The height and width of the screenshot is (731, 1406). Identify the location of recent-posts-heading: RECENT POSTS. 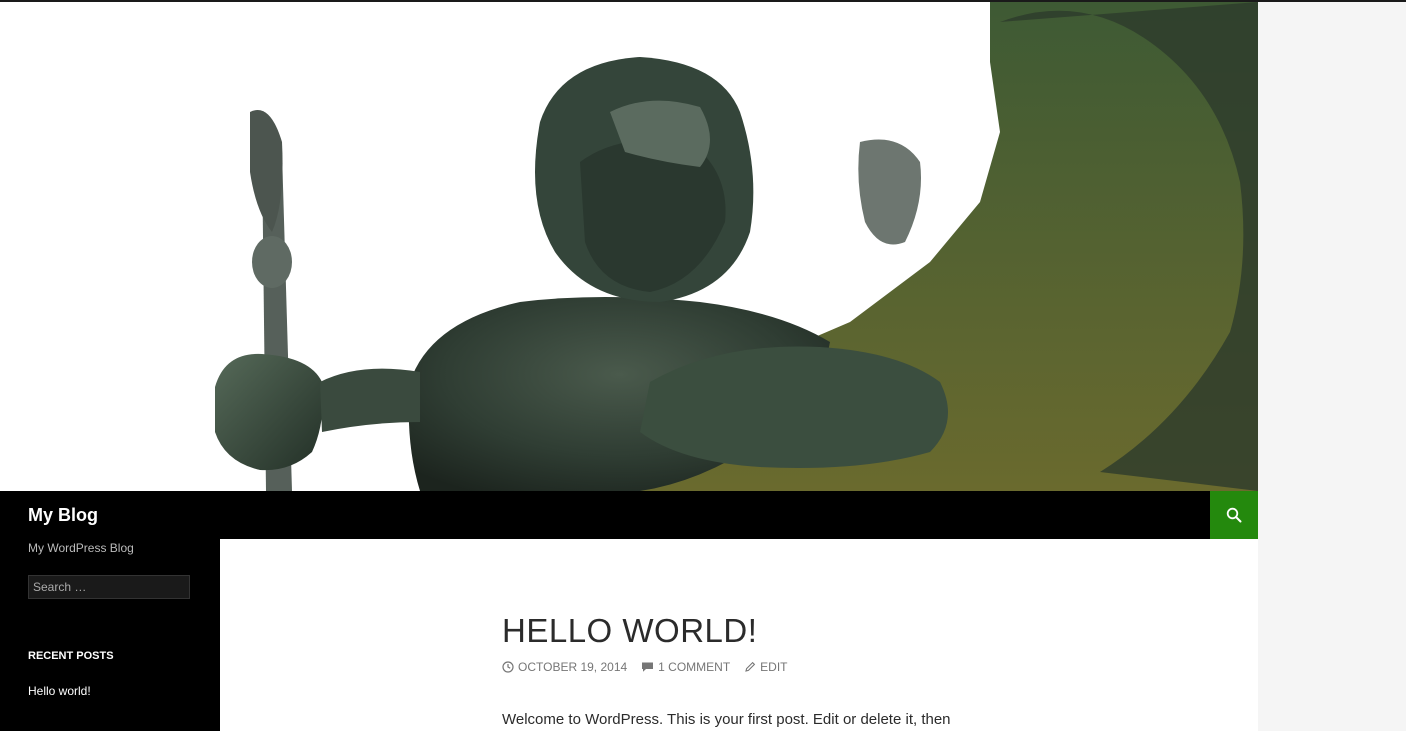
(71, 656).